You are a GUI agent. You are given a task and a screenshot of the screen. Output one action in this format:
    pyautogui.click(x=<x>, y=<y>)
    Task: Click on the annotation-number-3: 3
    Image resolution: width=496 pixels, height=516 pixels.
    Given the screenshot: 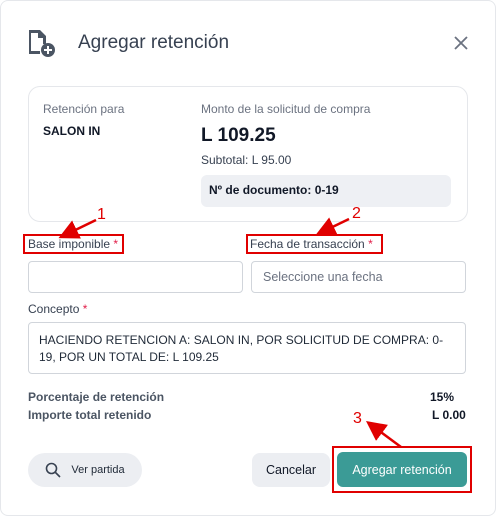 What is the action you would take?
    pyautogui.click(x=357, y=418)
    